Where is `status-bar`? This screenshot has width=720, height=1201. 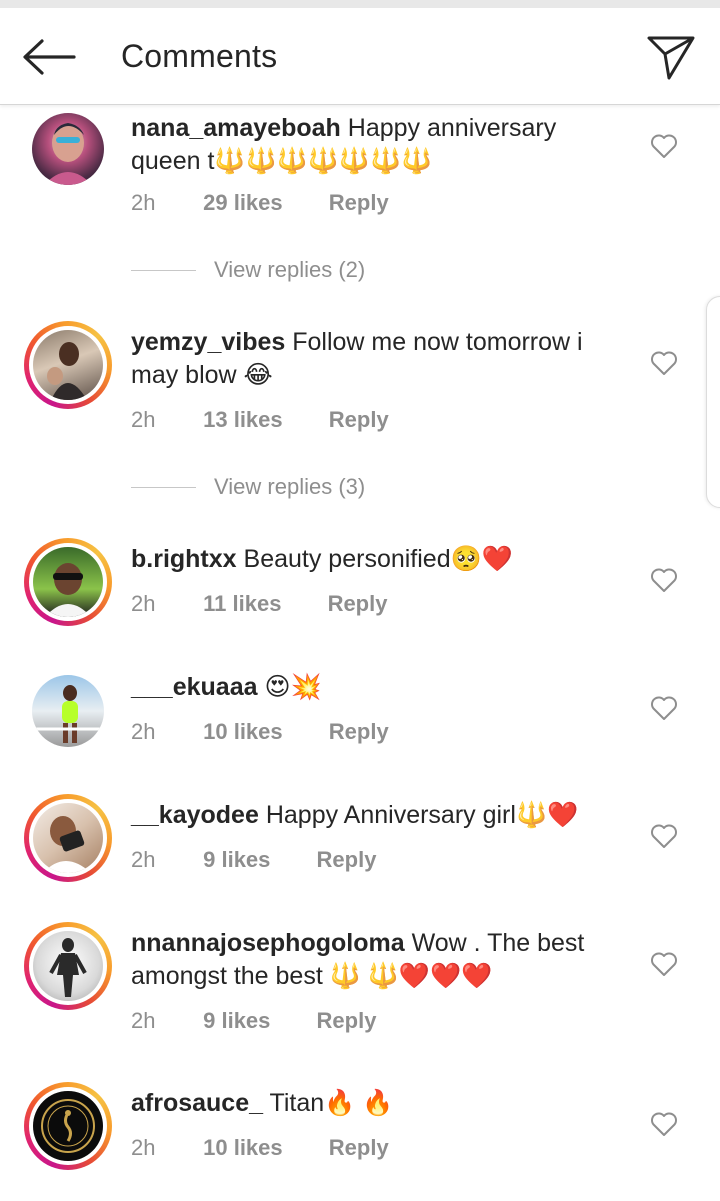
status-bar is located at coordinates (360, 4).